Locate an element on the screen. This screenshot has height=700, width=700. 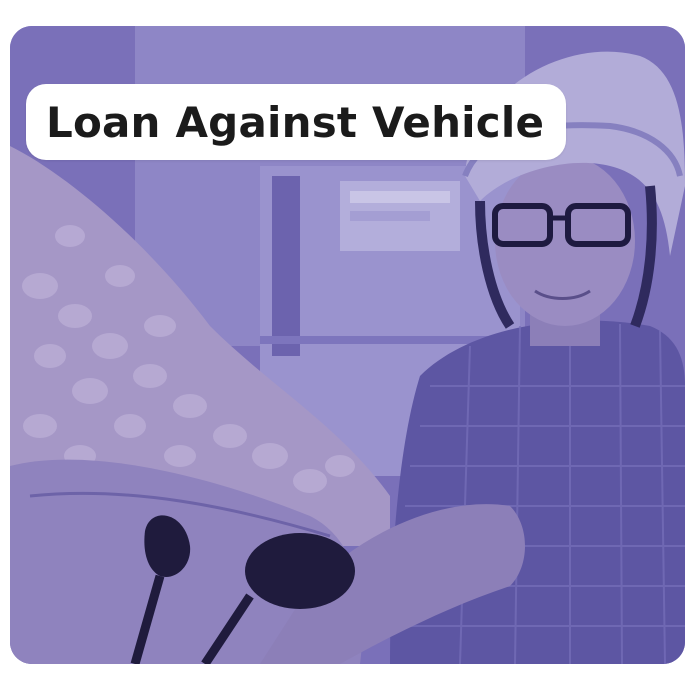
card-title: Loan Against Vehicle is located at coordinates (295, 122).